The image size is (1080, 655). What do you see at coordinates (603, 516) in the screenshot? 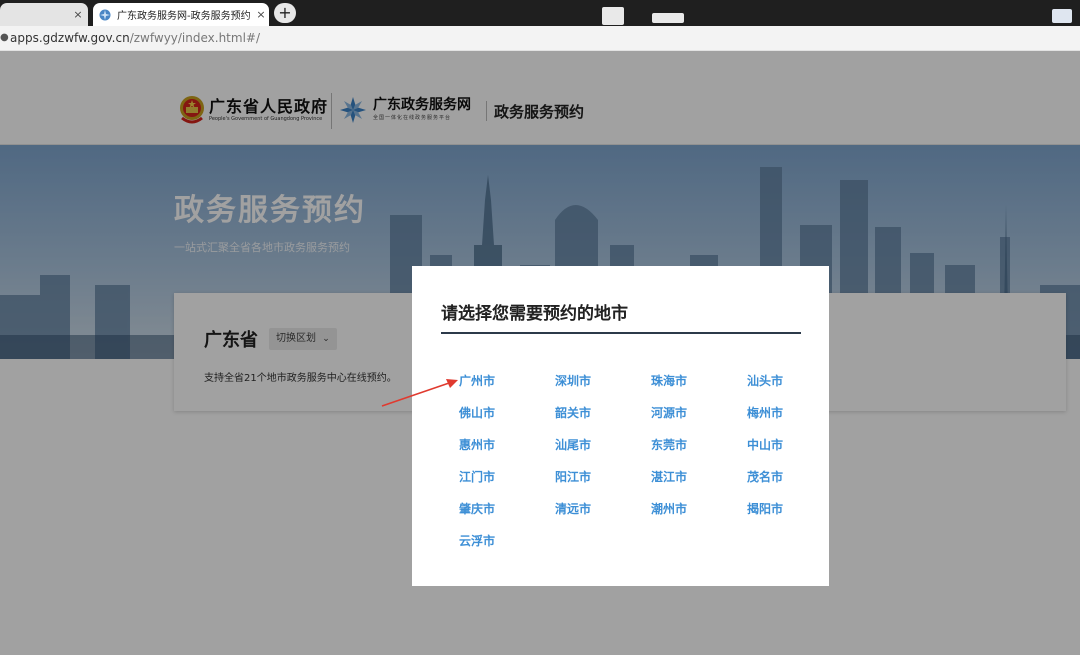
I see `city-link: 清远市` at bounding box center [603, 516].